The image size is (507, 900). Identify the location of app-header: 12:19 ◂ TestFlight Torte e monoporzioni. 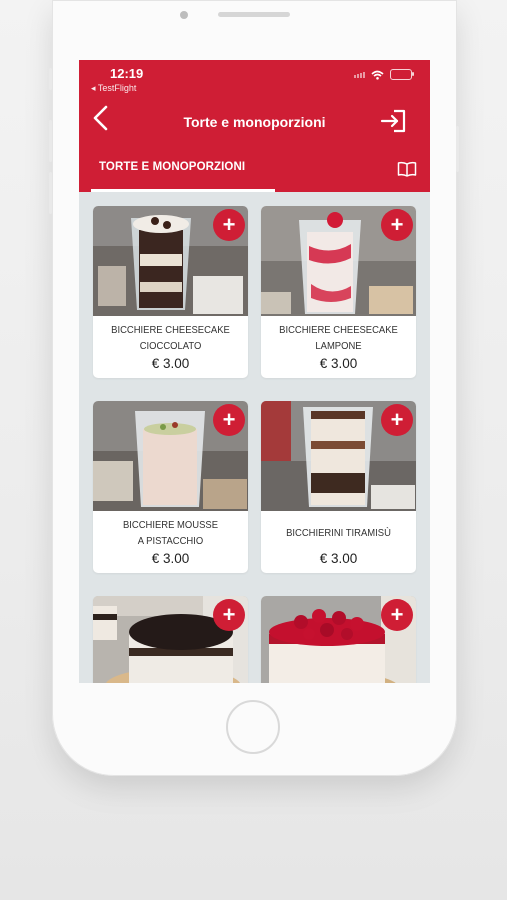
(254, 126).